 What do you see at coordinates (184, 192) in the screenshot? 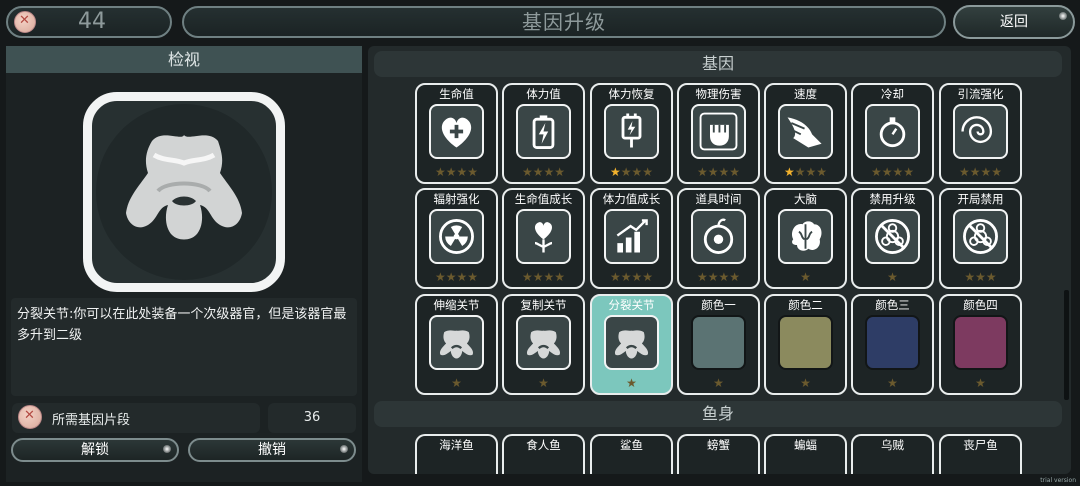
I see `vertebra-large-icon` at bounding box center [184, 192].